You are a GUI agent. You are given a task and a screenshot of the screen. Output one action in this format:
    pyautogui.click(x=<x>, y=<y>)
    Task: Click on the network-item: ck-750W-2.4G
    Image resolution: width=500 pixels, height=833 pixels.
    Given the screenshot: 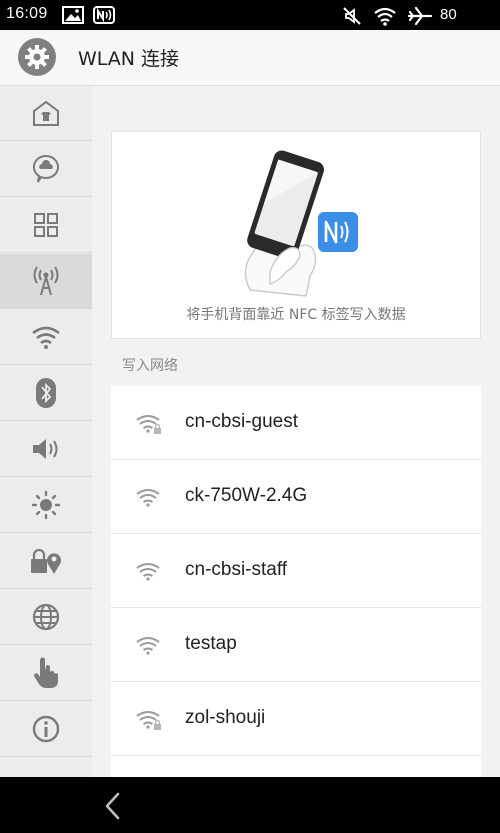 What is the action you would take?
    pyautogui.click(x=296, y=497)
    